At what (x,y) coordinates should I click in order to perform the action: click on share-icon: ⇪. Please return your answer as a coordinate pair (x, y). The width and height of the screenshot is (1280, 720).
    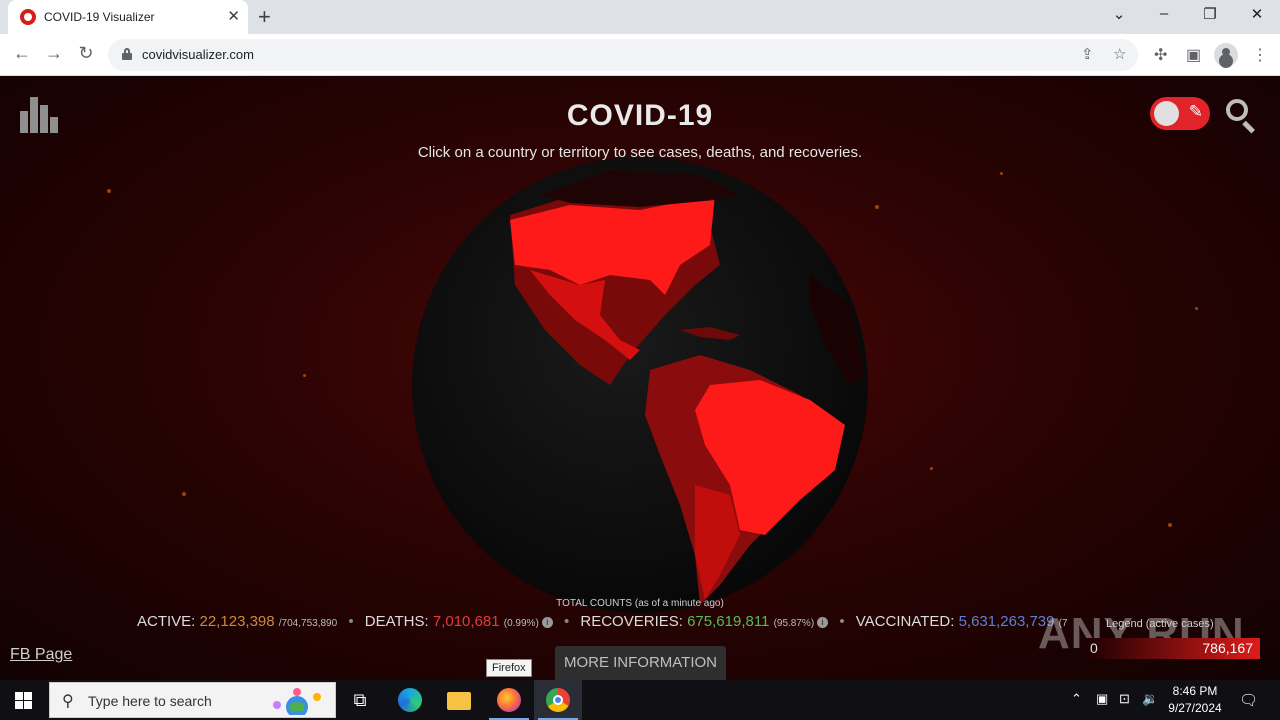
    Looking at the image, I should click on (1087, 54).